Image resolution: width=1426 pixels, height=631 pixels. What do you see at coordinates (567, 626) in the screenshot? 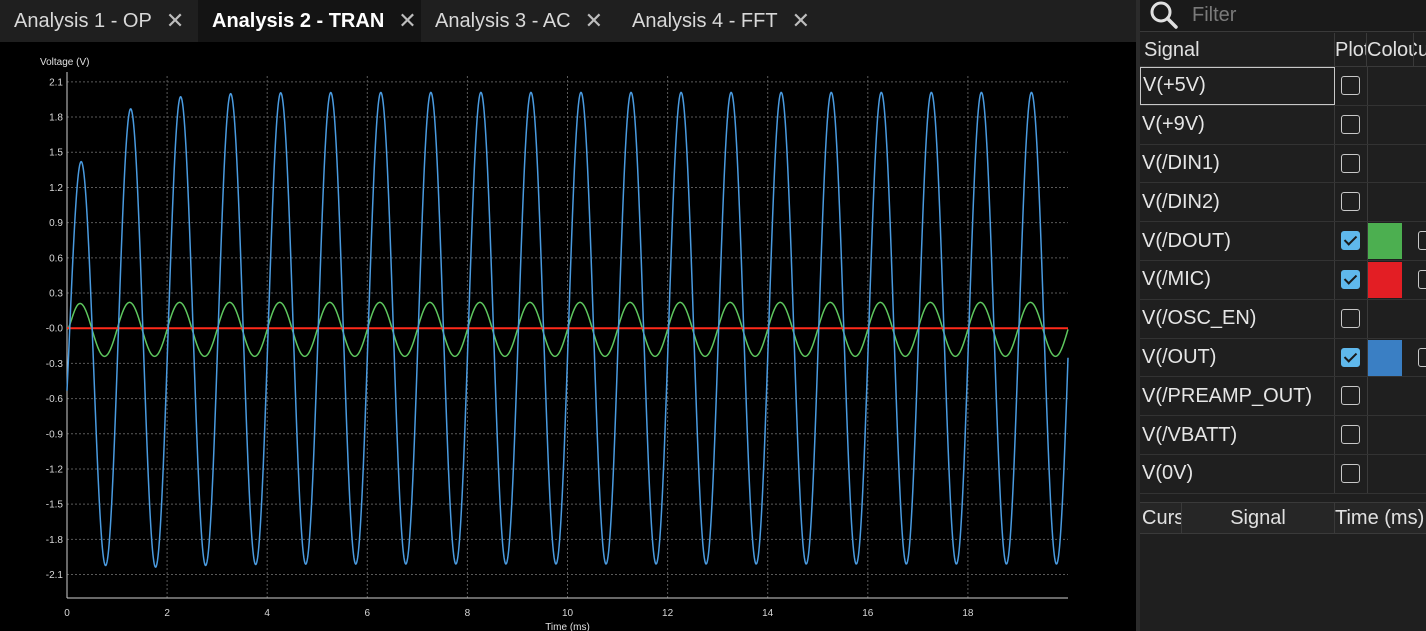
I see `x-axis-title: Time (ms)` at bounding box center [567, 626].